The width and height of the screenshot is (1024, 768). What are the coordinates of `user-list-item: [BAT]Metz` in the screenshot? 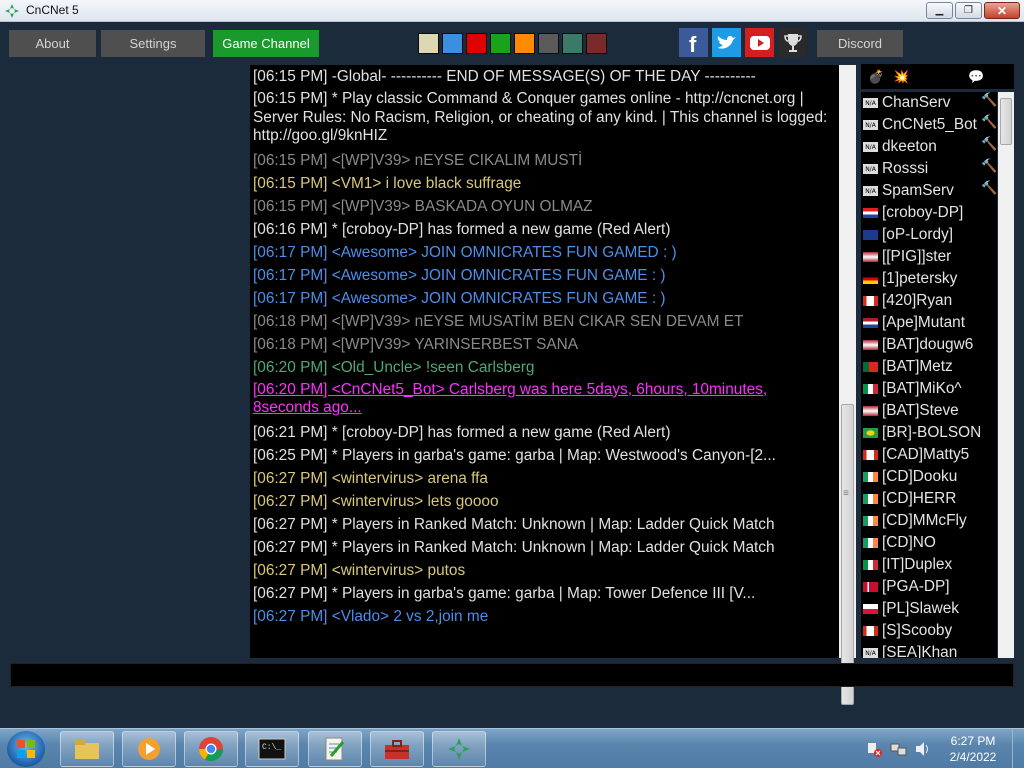 It's located at (929, 367).